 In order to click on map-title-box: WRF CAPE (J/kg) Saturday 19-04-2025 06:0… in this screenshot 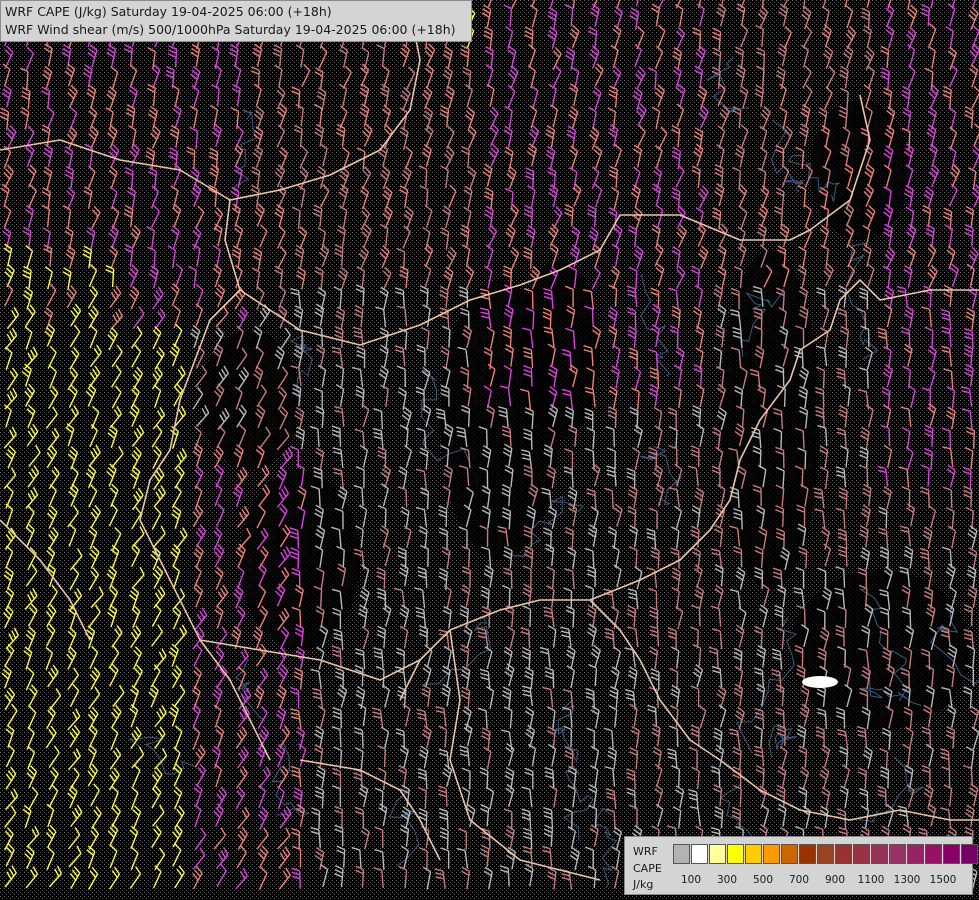, I will do `click(236, 21)`.